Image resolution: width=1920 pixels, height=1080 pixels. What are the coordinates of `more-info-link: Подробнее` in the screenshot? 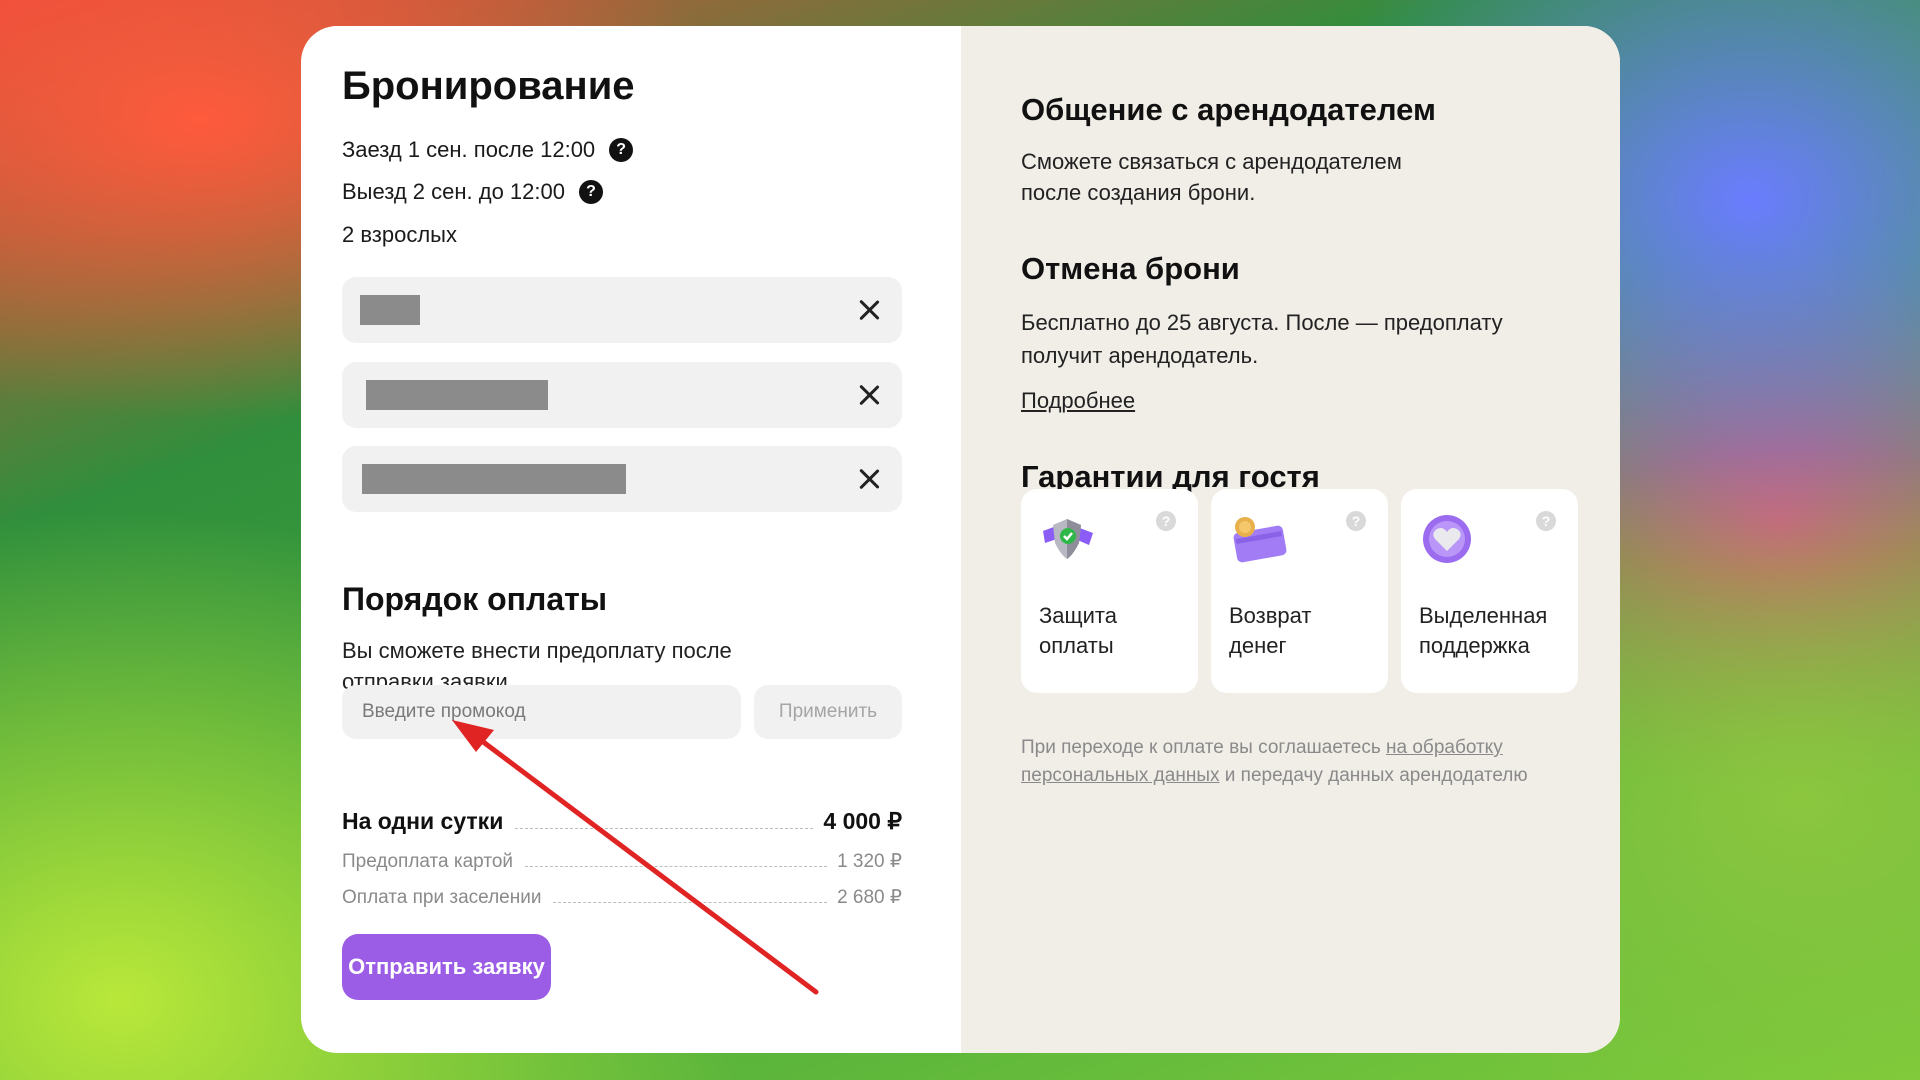 It's located at (1078, 400).